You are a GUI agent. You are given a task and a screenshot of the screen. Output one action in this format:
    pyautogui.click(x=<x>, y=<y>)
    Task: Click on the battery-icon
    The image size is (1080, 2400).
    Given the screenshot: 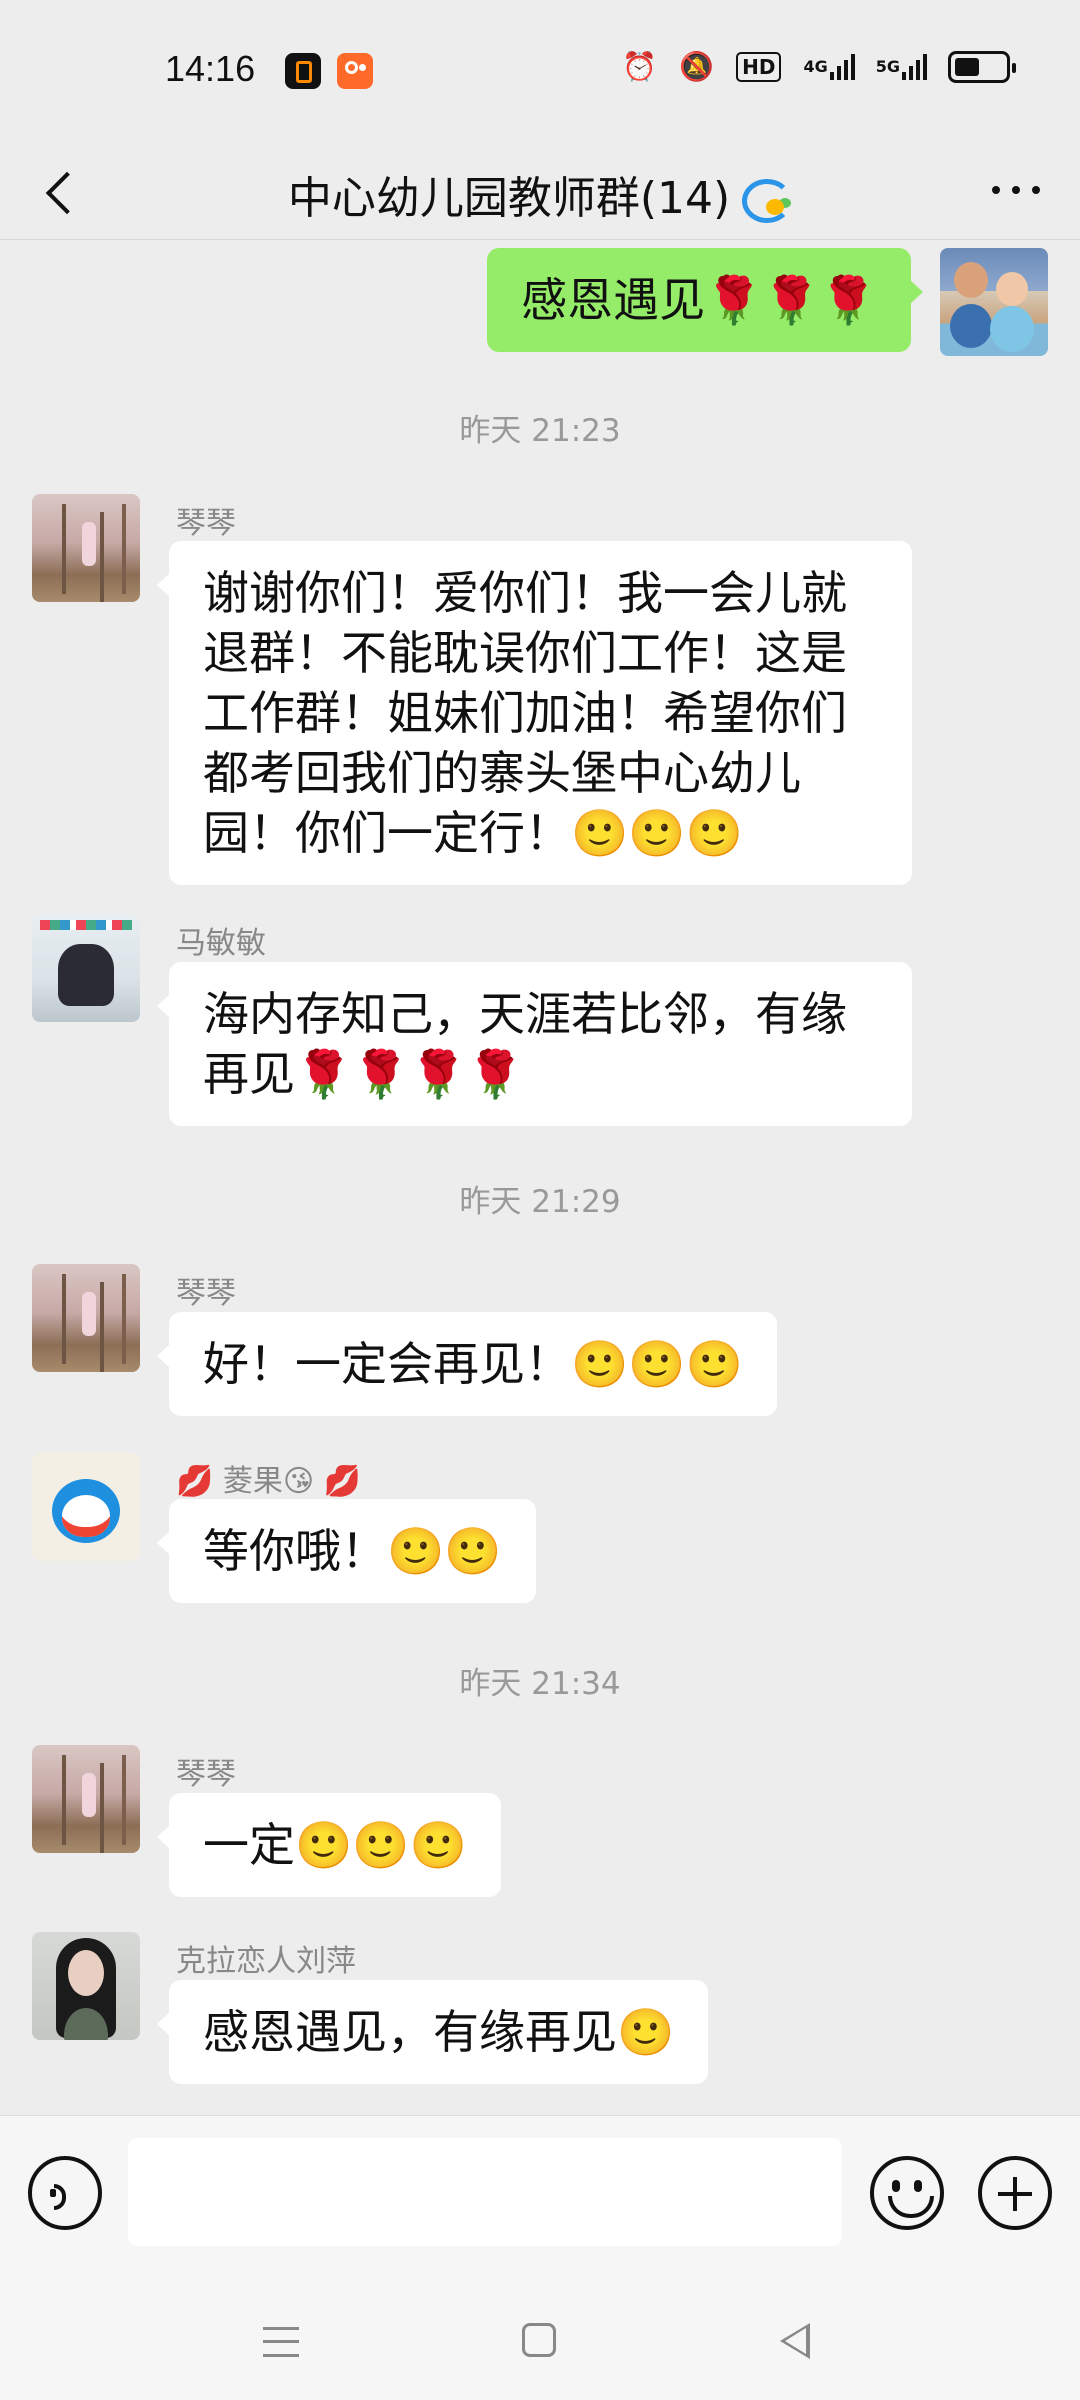 What is the action you would take?
    pyautogui.click(x=982, y=66)
    